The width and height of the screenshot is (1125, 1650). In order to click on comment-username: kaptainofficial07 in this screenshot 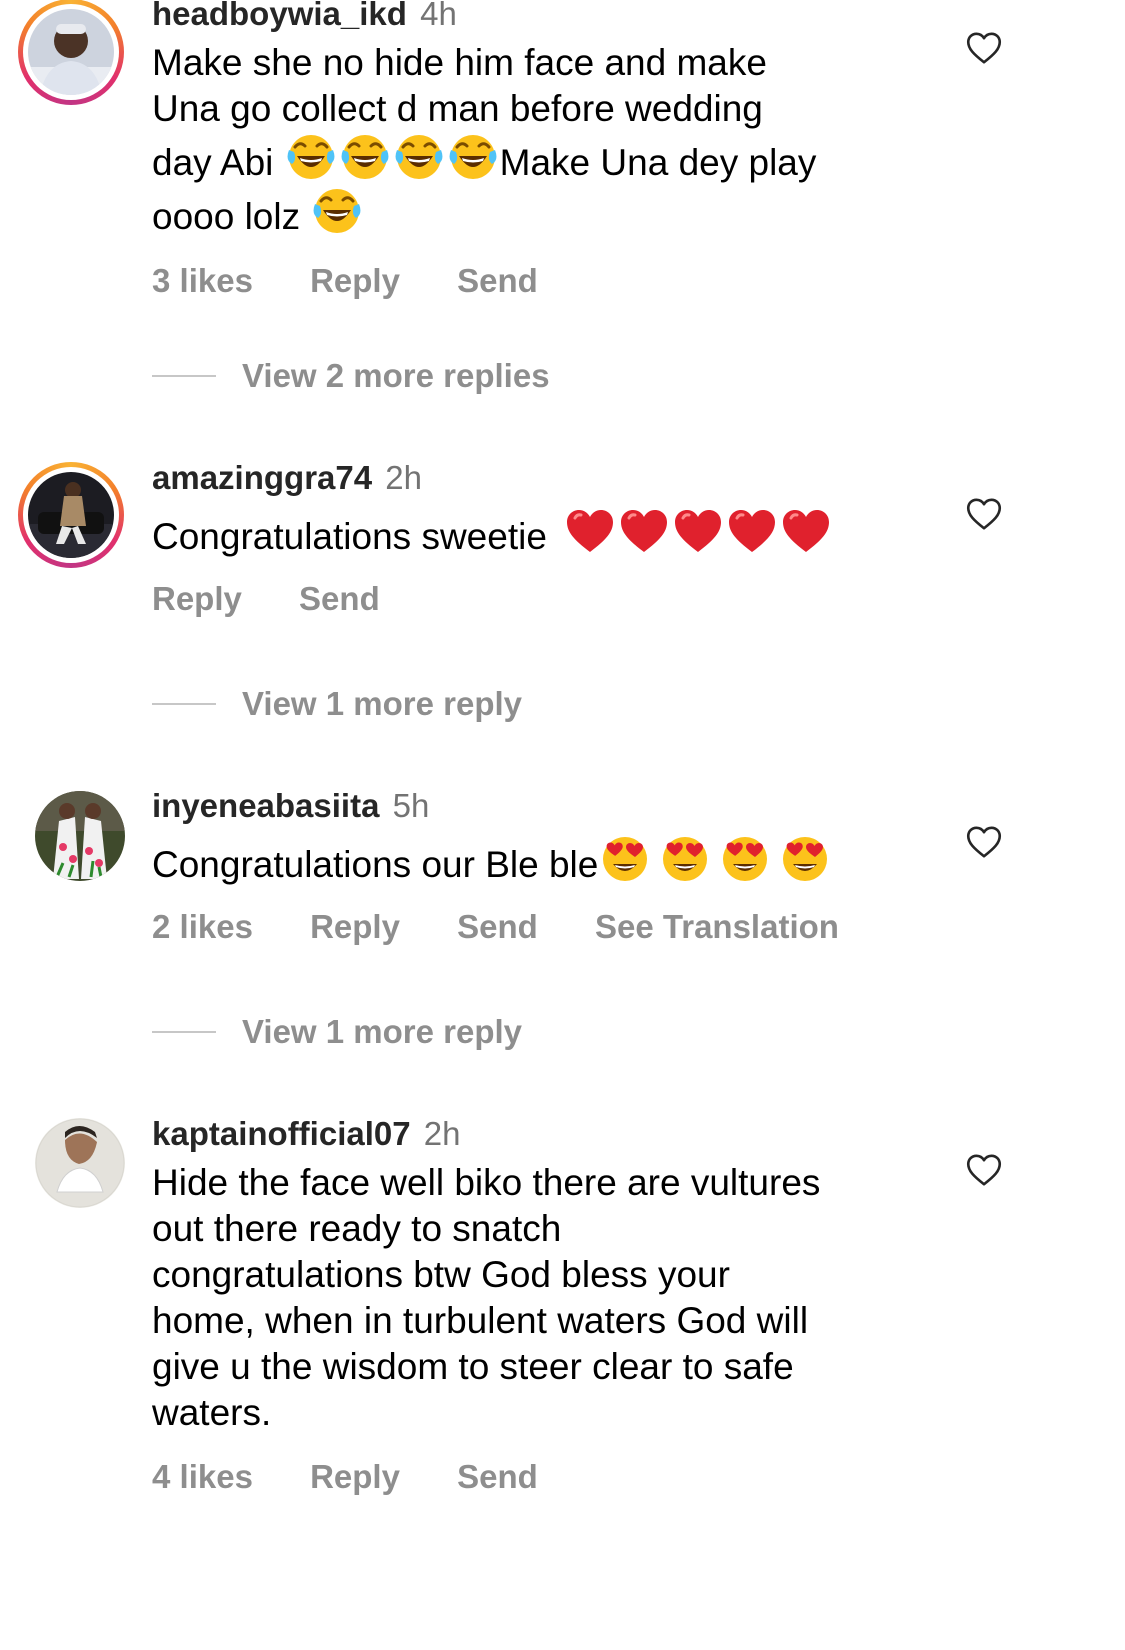, I will do `click(281, 1133)`.